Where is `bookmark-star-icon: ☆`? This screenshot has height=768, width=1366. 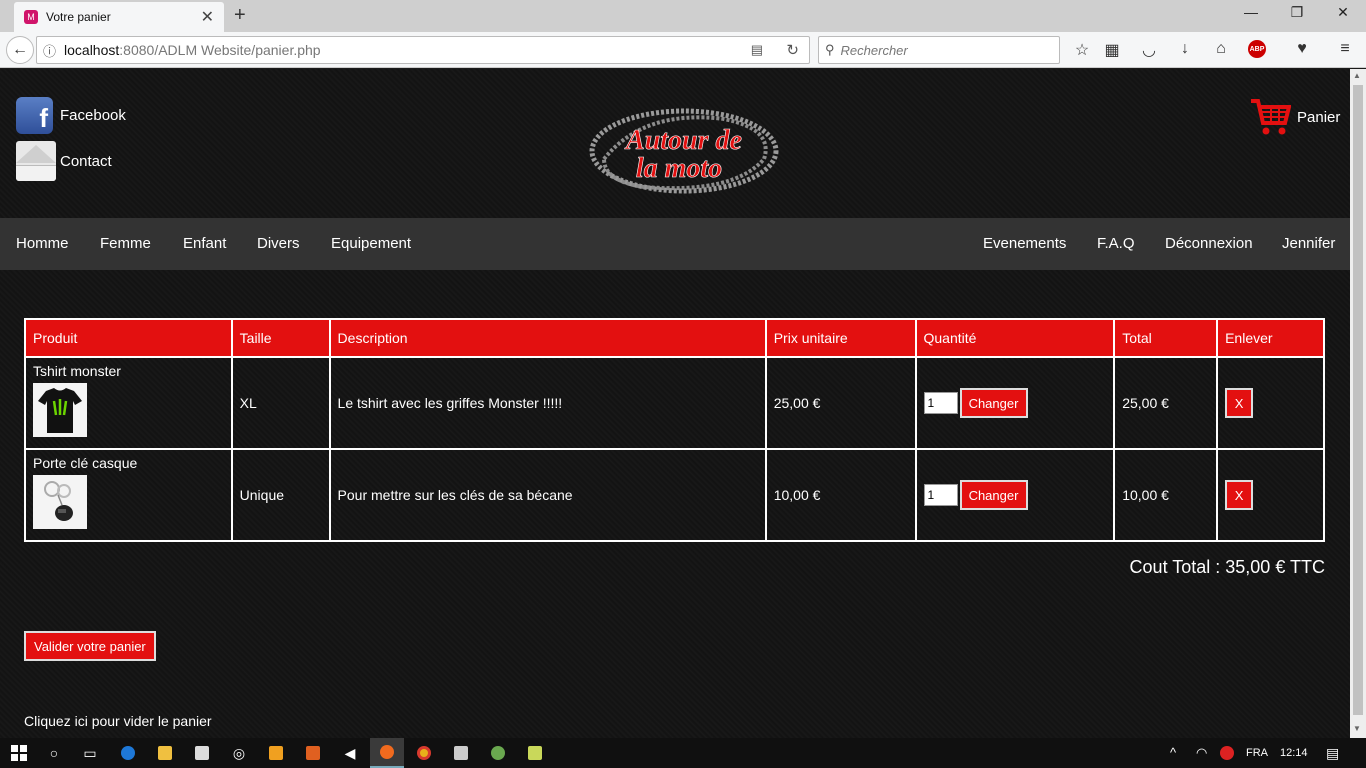 bookmark-star-icon: ☆ is located at coordinates (1082, 50).